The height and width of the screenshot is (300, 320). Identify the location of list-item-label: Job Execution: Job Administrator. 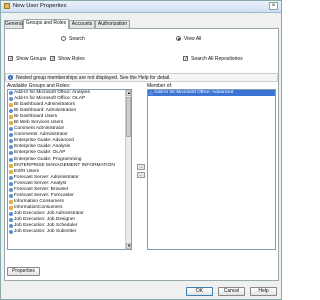
(49, 213).